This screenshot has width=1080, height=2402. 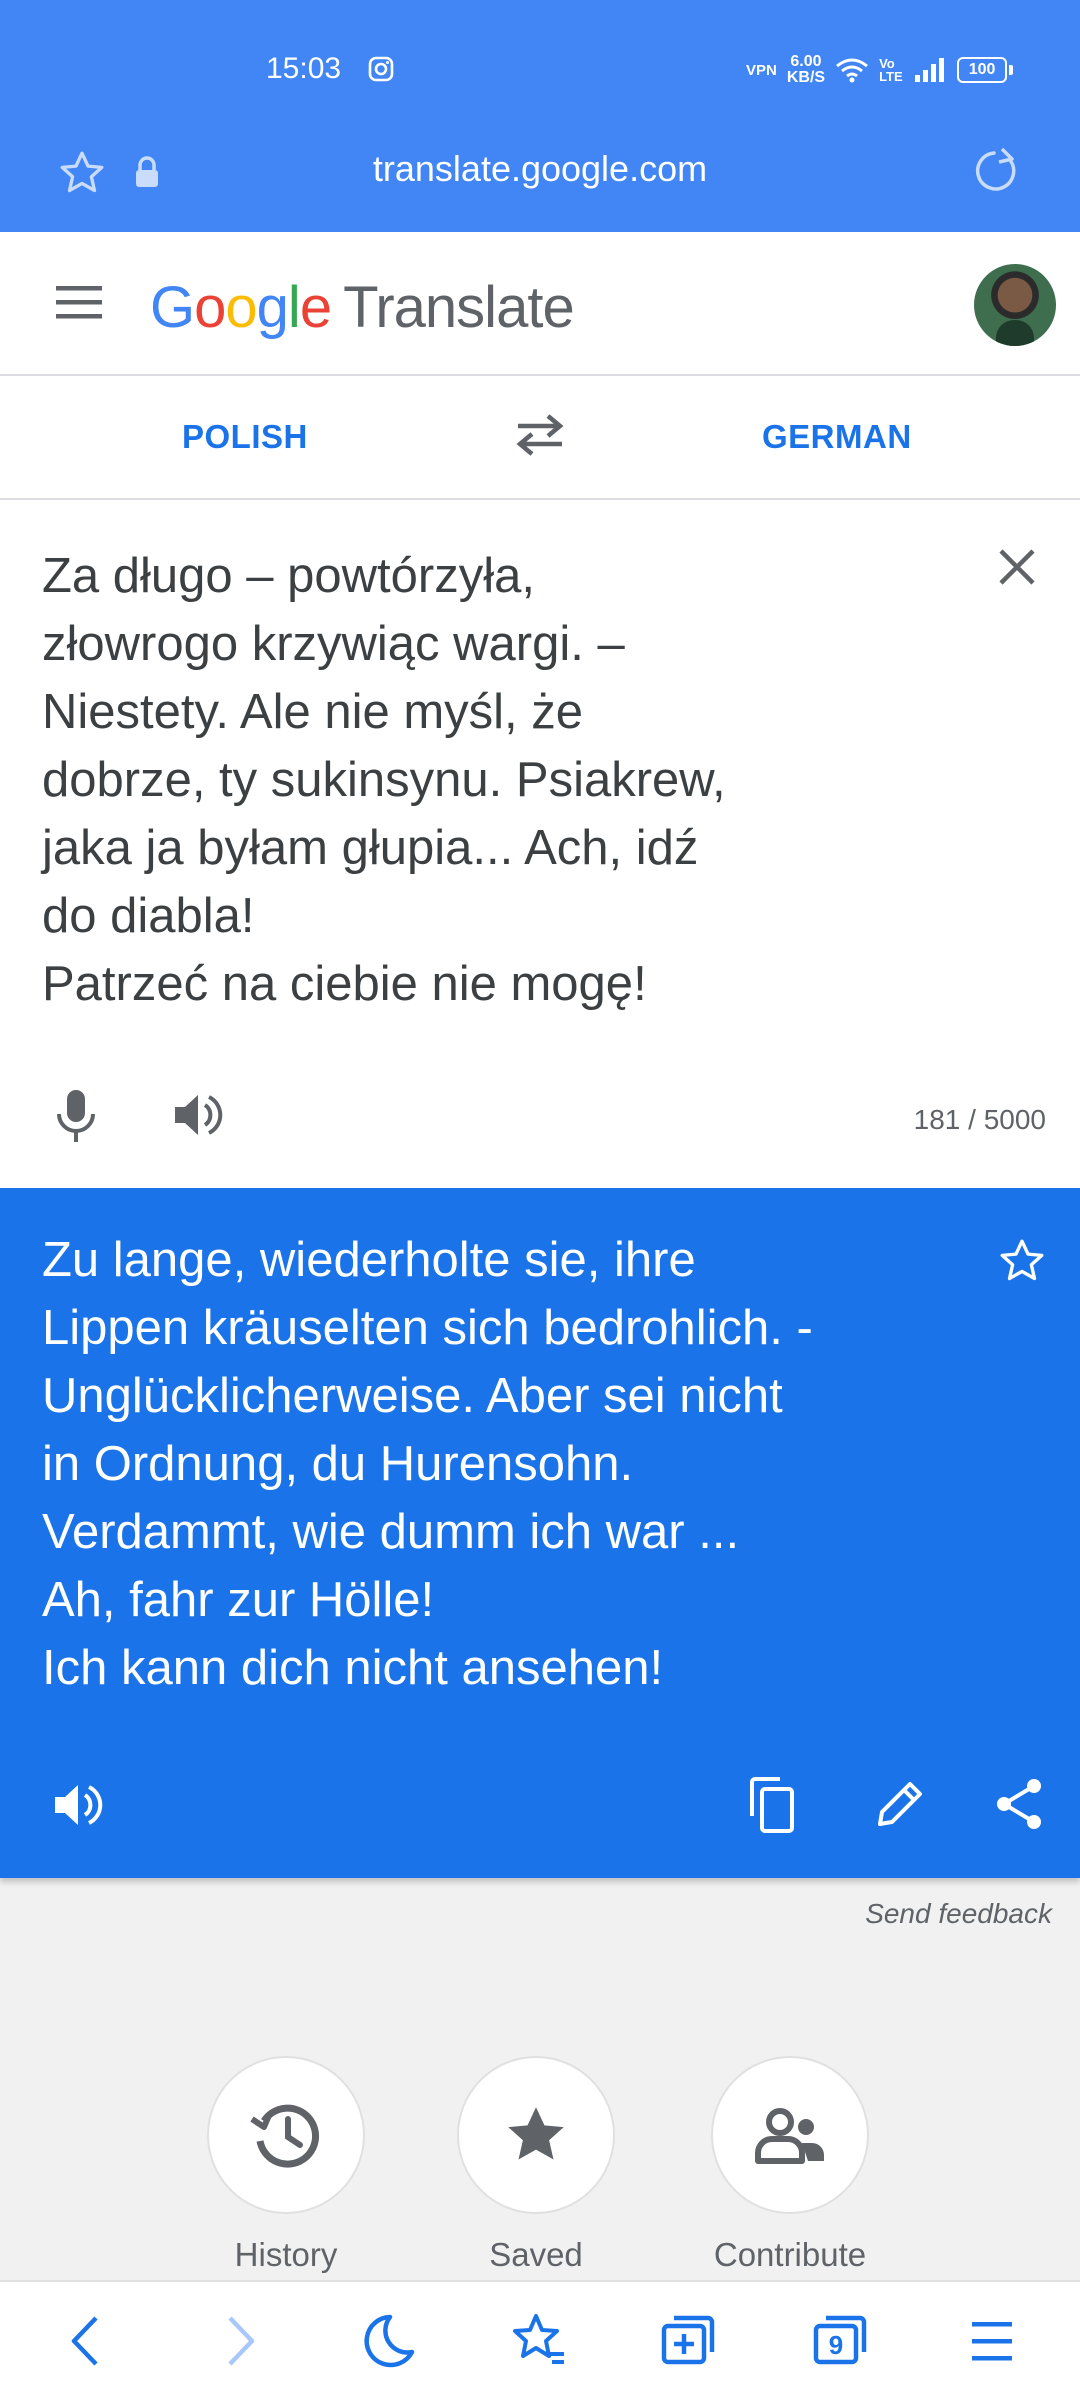 I want to click on reload-icon, so click(x=997, y=171).